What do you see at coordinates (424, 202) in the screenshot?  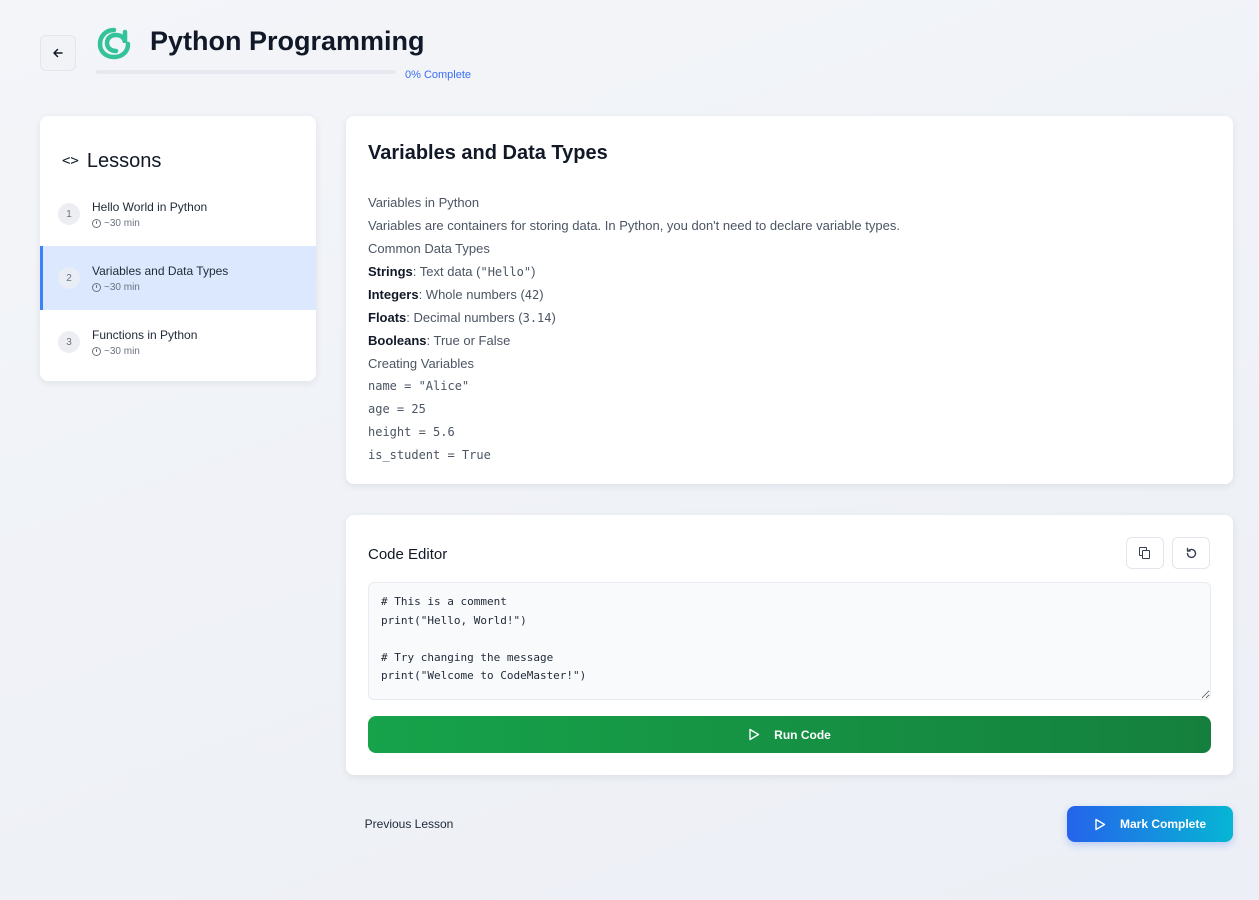 I see `section-heading: Variables in Python` at bounding box center [424, 202].